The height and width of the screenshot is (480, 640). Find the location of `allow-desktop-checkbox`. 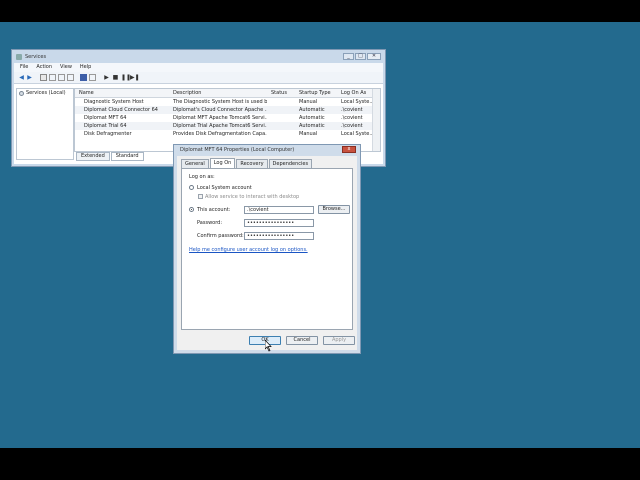

allow-desktop-checkbox is located at coordinates (200, 196).